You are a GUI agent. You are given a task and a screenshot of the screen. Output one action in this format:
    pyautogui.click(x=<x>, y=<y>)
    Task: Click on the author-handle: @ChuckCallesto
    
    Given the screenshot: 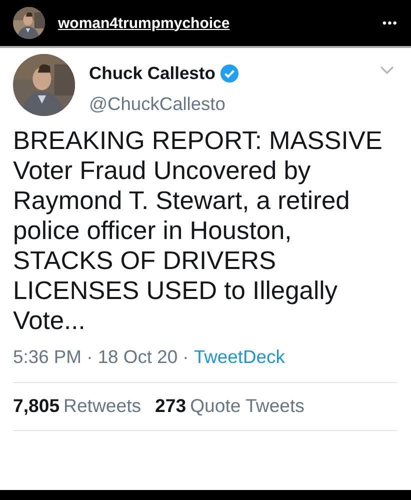 What is the action you would take?
    pyautogui.click(x=234, y=104)
    